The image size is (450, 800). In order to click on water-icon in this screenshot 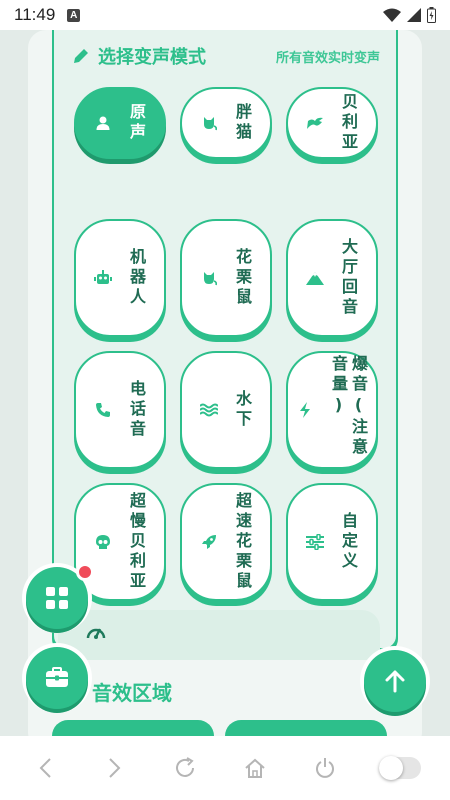, I will do `click(209, 410)`.